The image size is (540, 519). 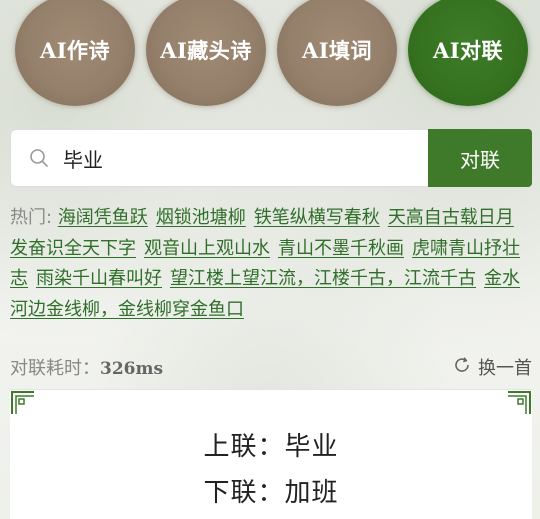 What do you see at coordinates (271, 447) in the screenshot?
I see `upper-couplet: 上联：毕业` at bounding box center [271, 447].